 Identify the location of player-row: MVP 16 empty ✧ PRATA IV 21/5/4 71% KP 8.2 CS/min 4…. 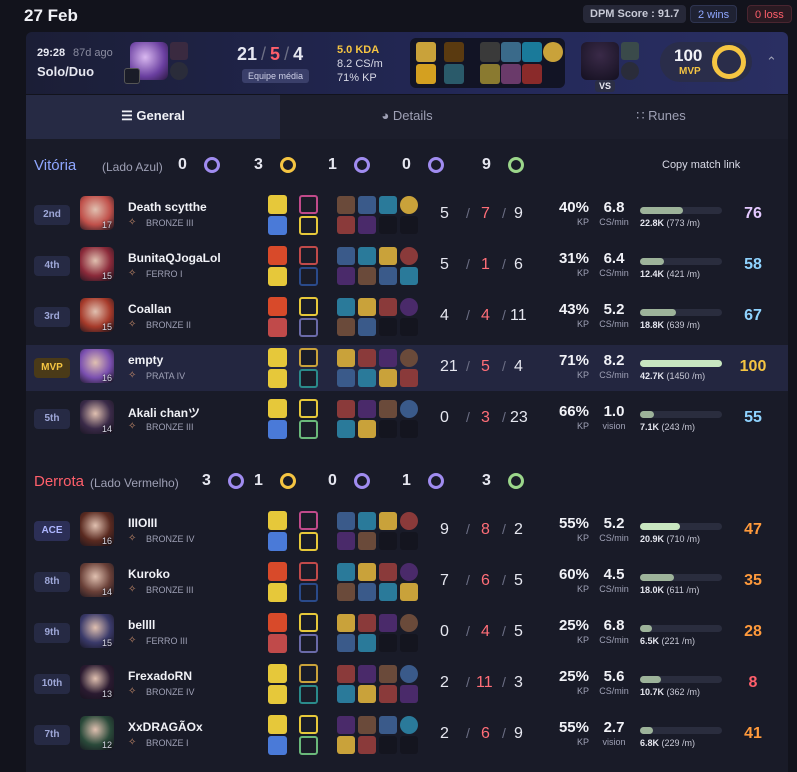
(407, 368).